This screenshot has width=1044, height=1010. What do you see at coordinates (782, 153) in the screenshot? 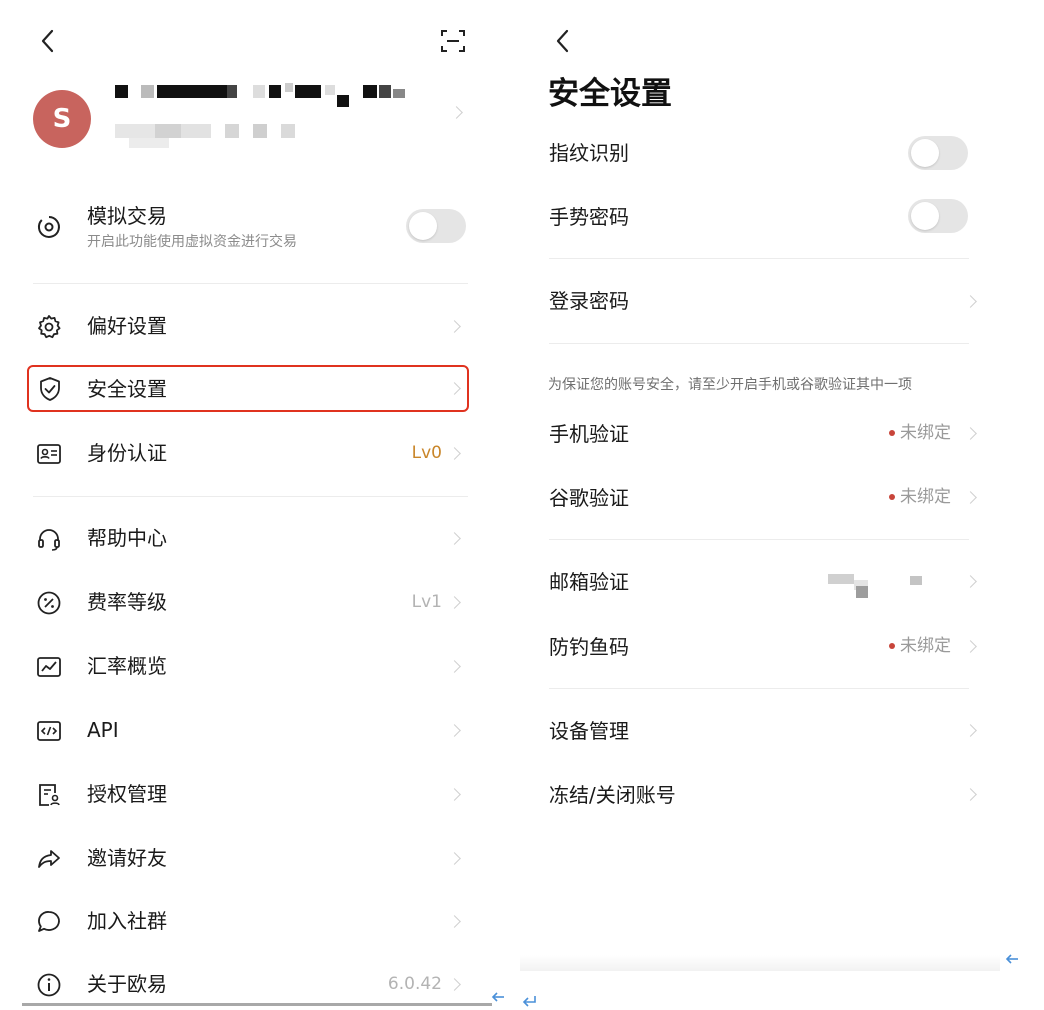
I see `fingerprint-row: 指纹识别` at bounding box center [782, 153].